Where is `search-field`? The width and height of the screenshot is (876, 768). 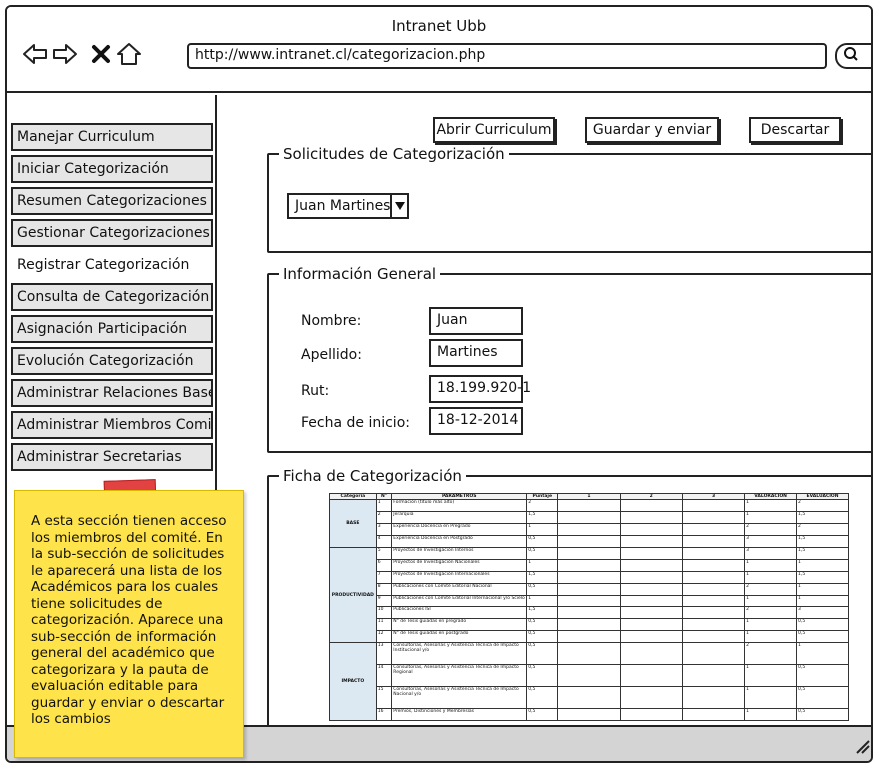 search-field is located at coordinates (853, 56).